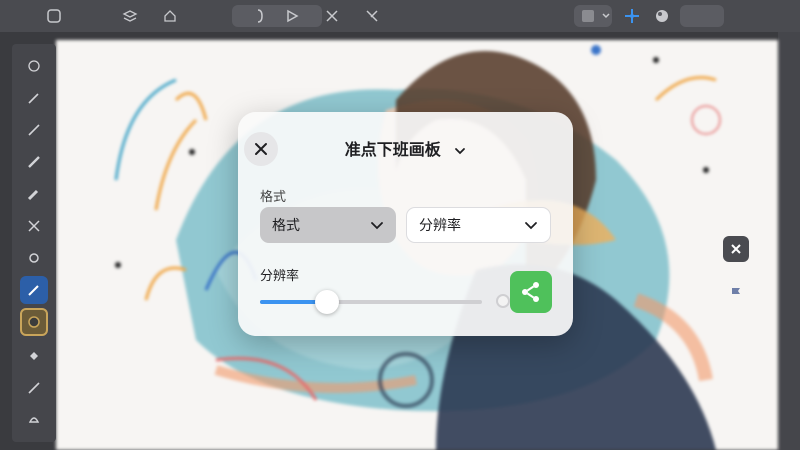 The image size is (800, 450). What do you see at coordinates (34, 243) in the screenshot?
I see `left-toolbar` at bounding box center [34, 243].